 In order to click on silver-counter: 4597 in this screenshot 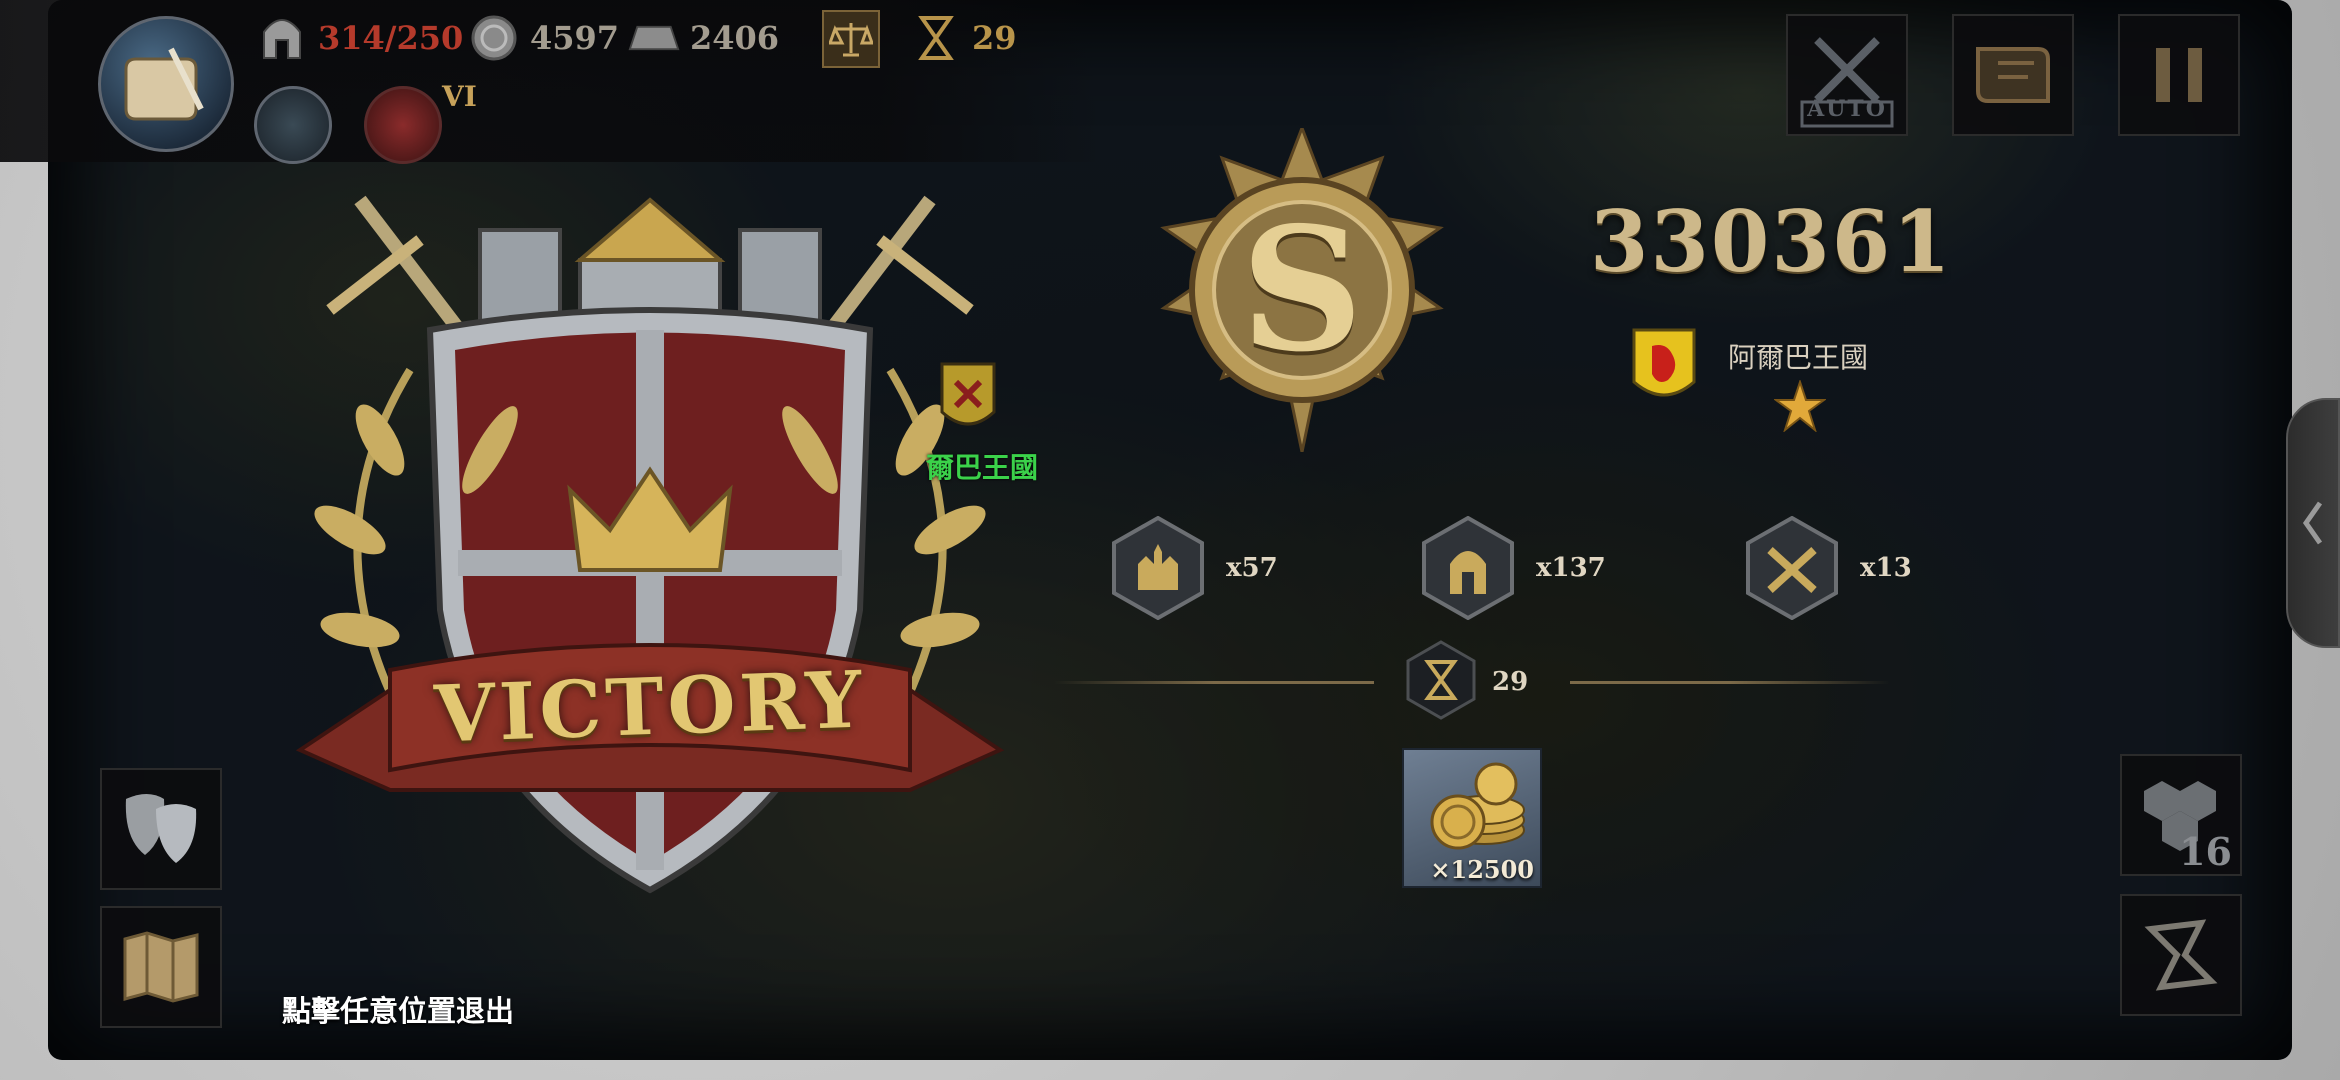, I will do `click(543, 38)`.